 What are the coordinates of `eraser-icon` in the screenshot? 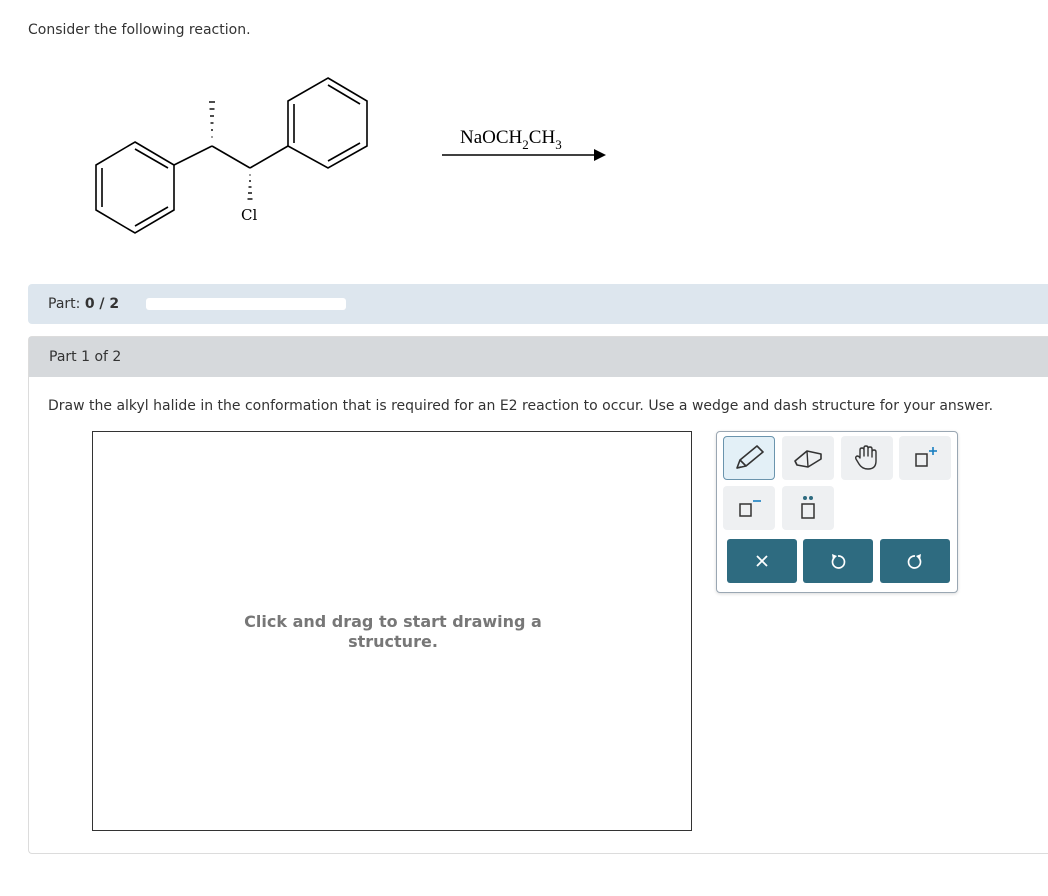 It's located at (808, 459).